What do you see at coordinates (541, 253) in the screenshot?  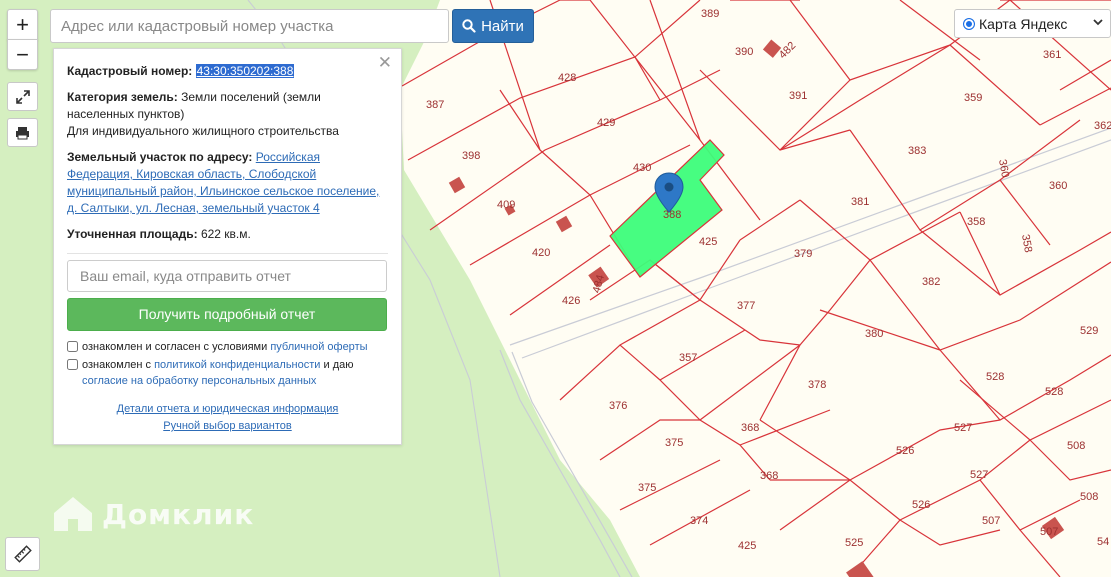 I see `plot-label: 420` at bounding box center [541, 253].